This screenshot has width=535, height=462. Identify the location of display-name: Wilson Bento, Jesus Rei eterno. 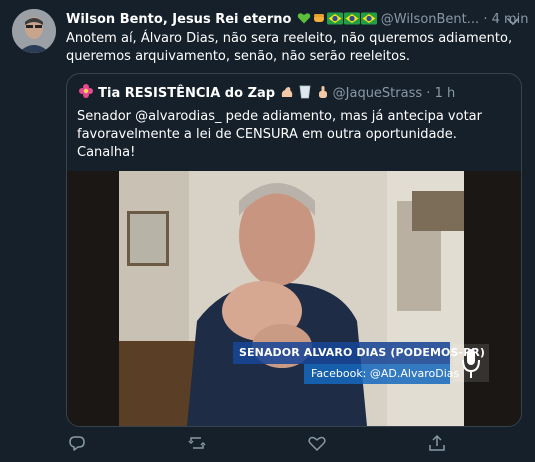
(178, 19).